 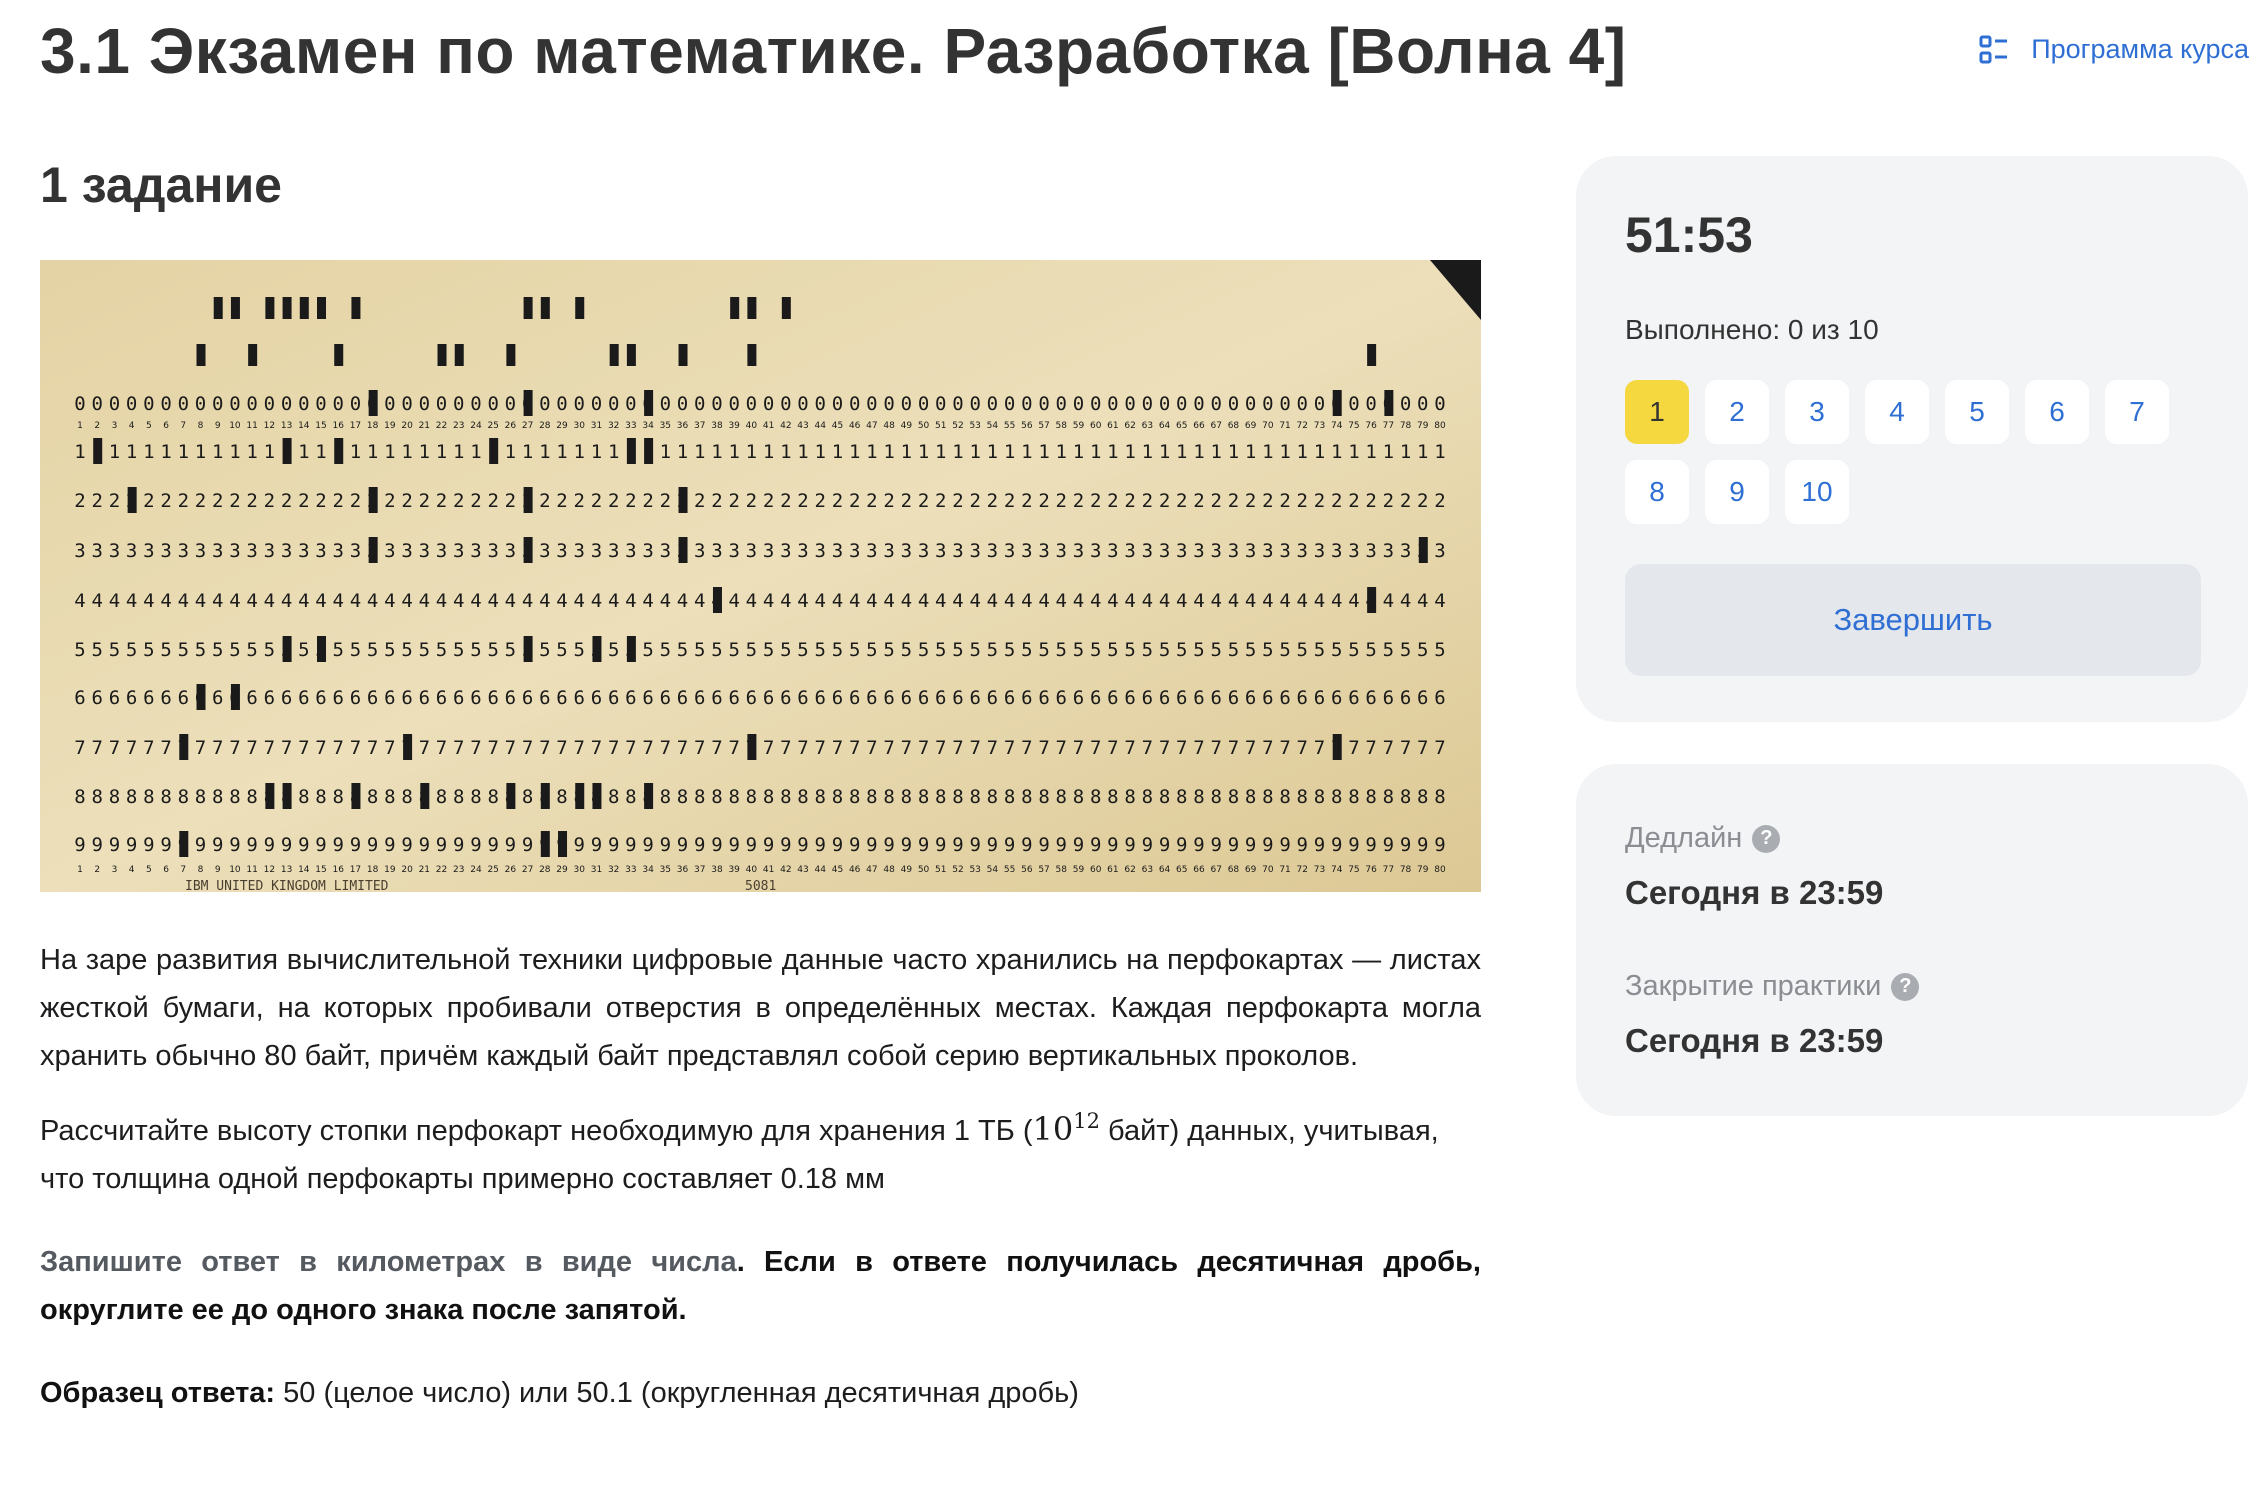 What do you see at coordinates (1657, 492) in the screenshot?
I see `question-button-8: 8` at bounding box center [1657, 492].